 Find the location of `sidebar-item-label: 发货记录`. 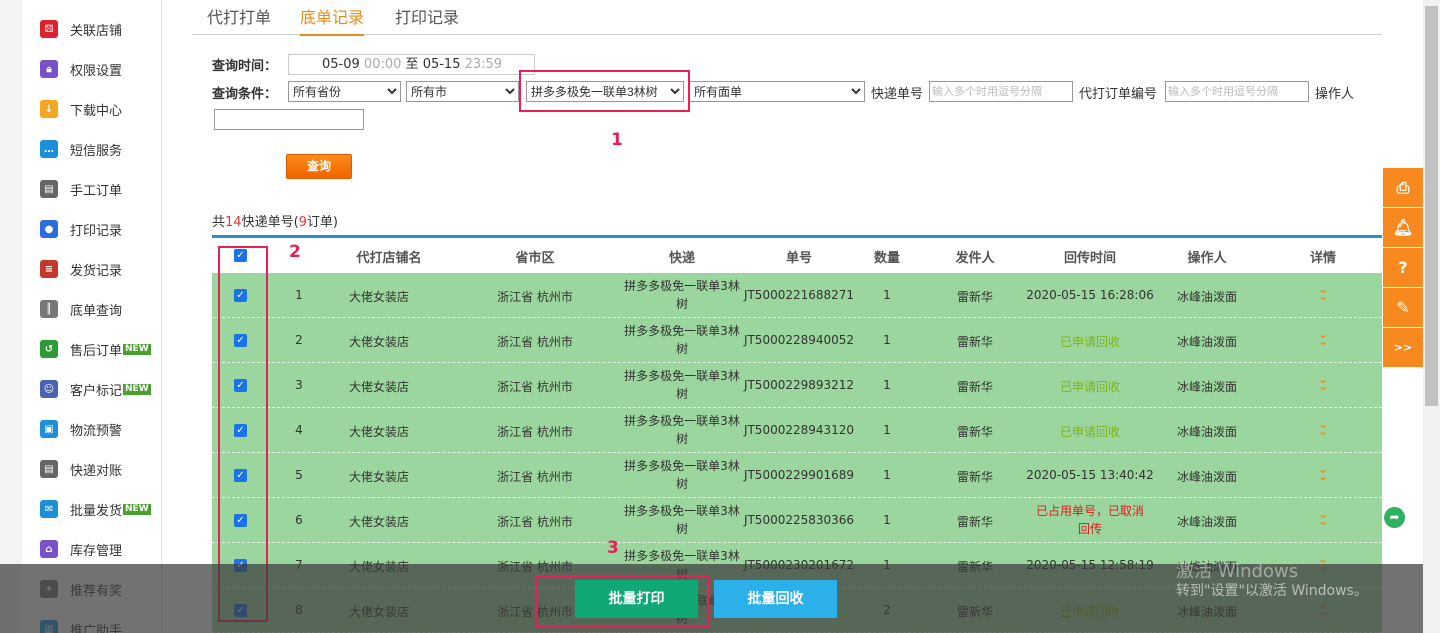

sidebar-item-label: 发货记录 is located at coordinates (96, 271).